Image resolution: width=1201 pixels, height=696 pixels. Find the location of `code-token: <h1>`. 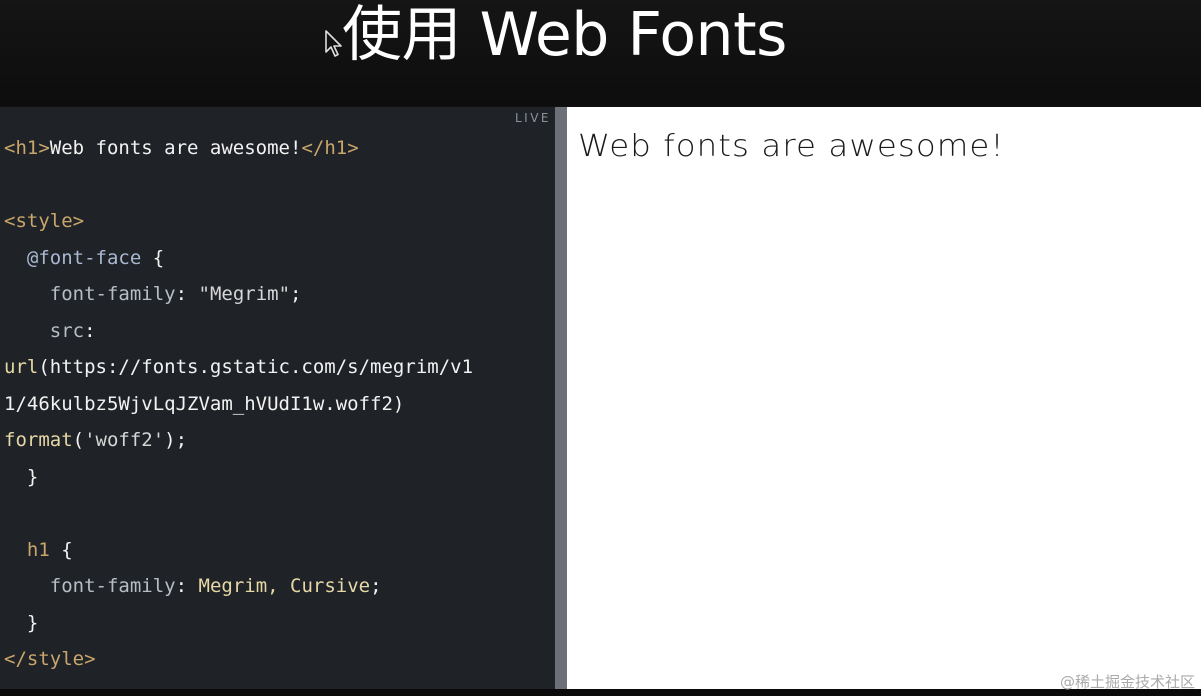

code-token: <h1> is located at coordinates (27, 148).